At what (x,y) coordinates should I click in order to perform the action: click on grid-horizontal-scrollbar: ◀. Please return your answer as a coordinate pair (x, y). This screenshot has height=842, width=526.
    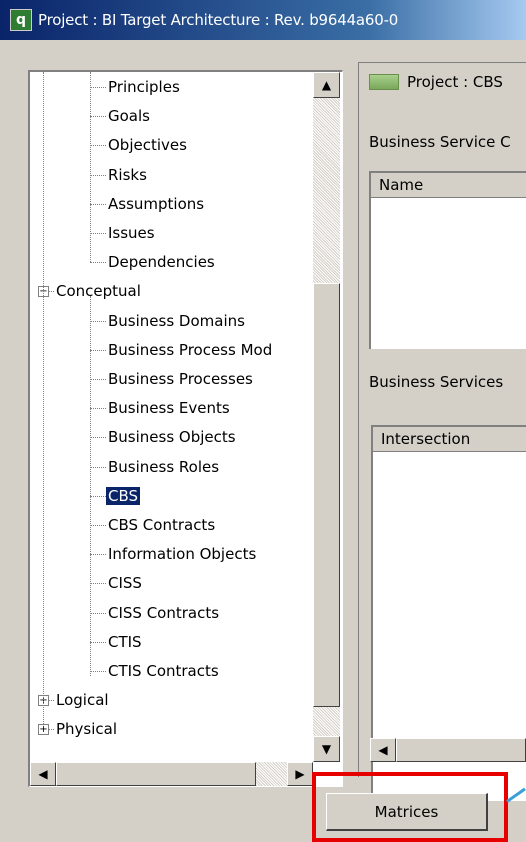
    Looking at the image, I should click on (448, 750).